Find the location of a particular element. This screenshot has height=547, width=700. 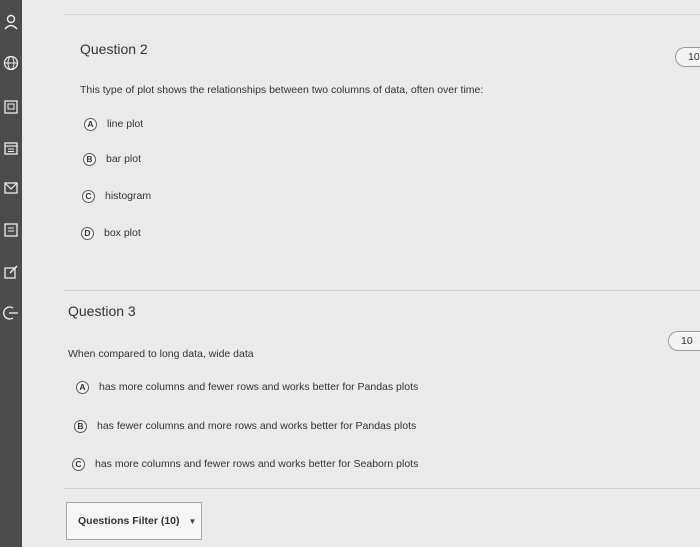

question-title: Question 3 is located at coordinates (102, 311).